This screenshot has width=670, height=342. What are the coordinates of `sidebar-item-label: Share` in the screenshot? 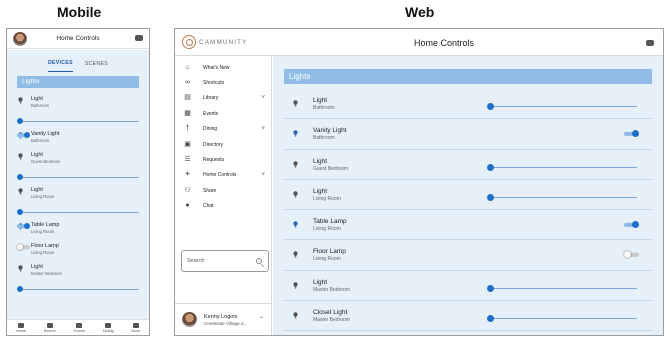 It's located at (210, 190).